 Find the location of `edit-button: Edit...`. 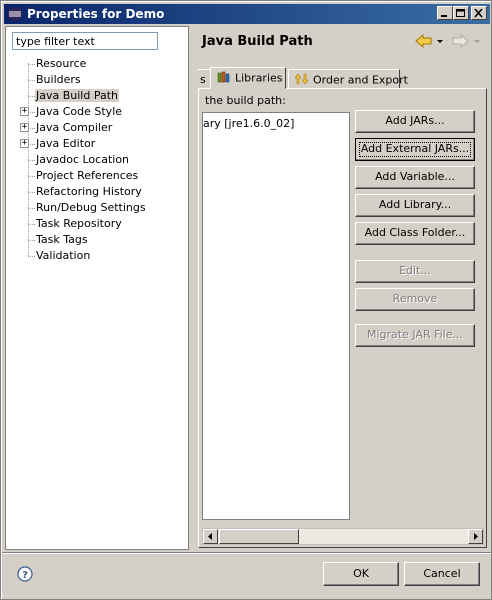

edit-button: Edit... is located at coordinates (415, 271).